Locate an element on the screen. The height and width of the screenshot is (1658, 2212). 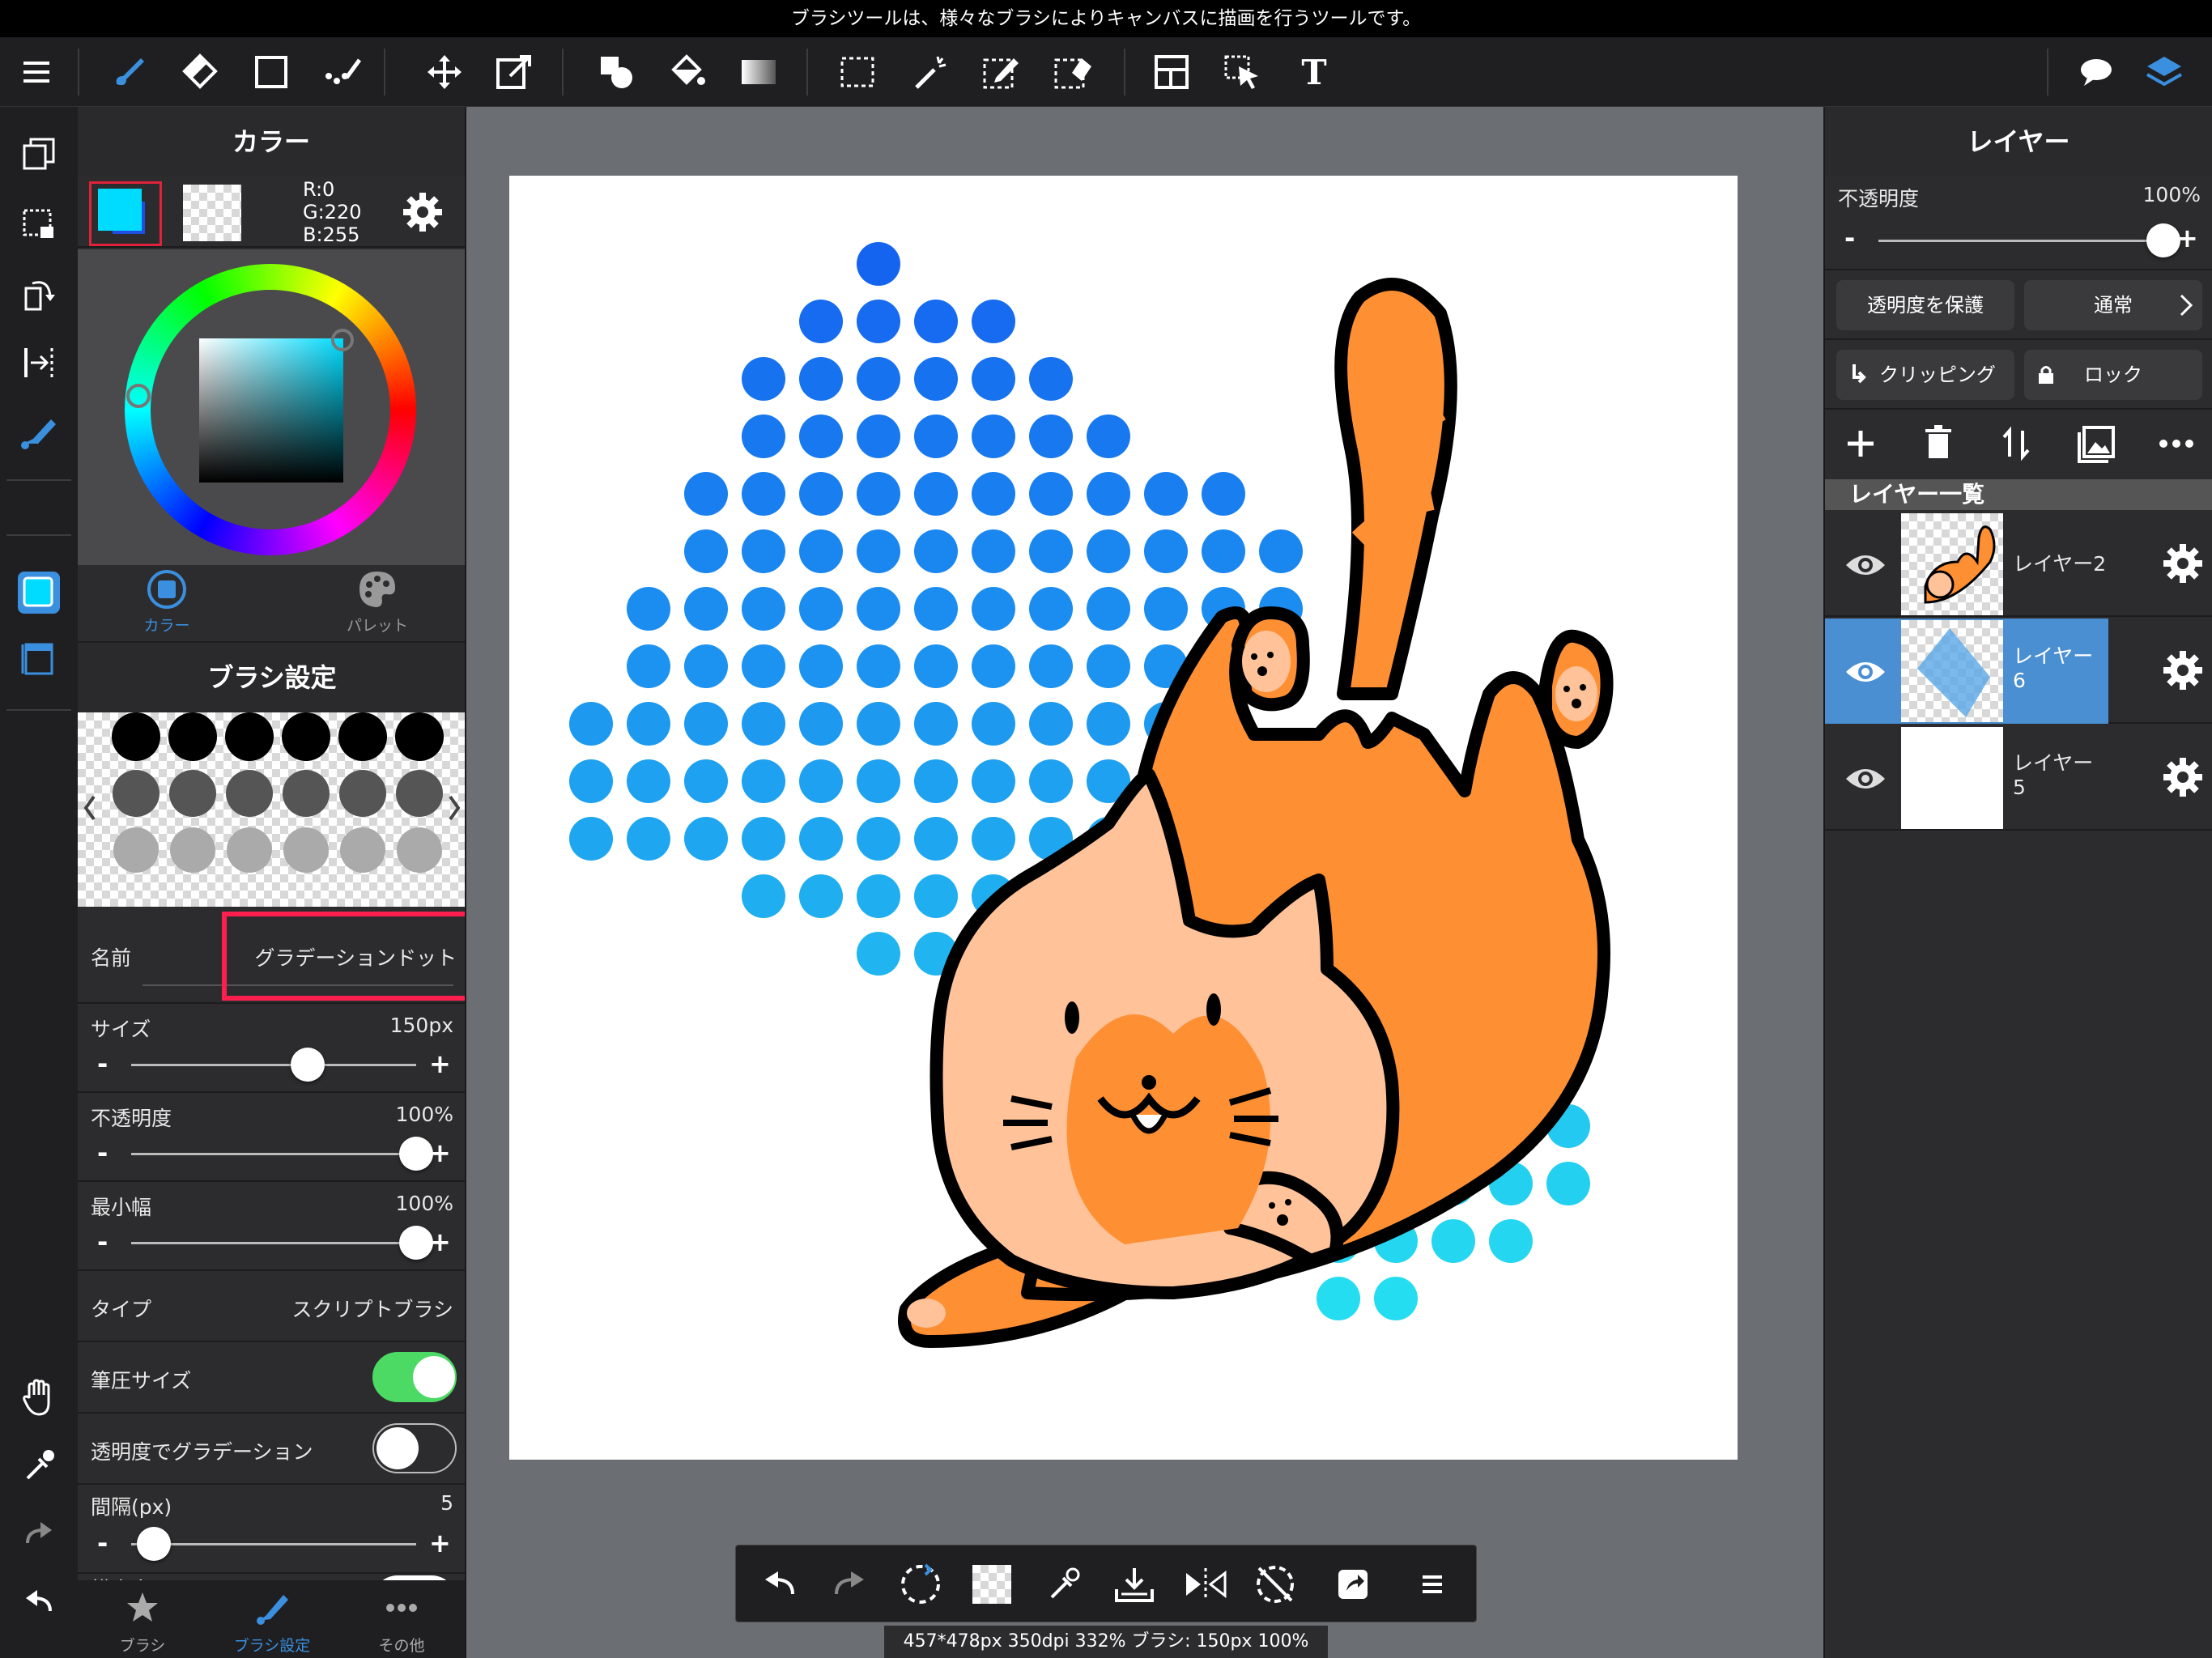
lock-button: ロック is located at coordinates (2113, 375).